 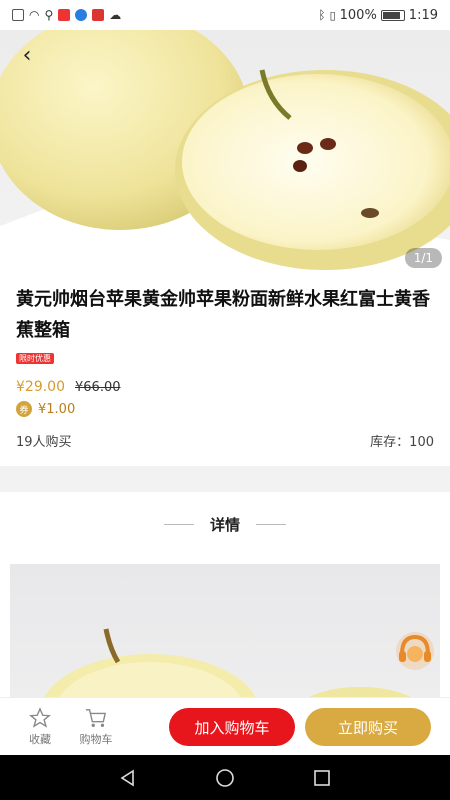 I want to click on coupon-value: ¥1.00, so click(x=57, y=409).